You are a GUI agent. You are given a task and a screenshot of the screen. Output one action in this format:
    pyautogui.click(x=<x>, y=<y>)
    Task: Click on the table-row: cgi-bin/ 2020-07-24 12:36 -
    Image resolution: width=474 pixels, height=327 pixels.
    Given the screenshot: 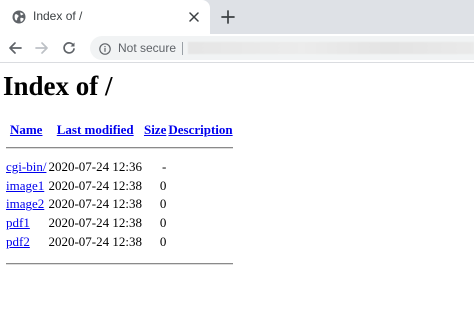 What is the action you would take?
    pyautogui.click(x=119, y=167)
    